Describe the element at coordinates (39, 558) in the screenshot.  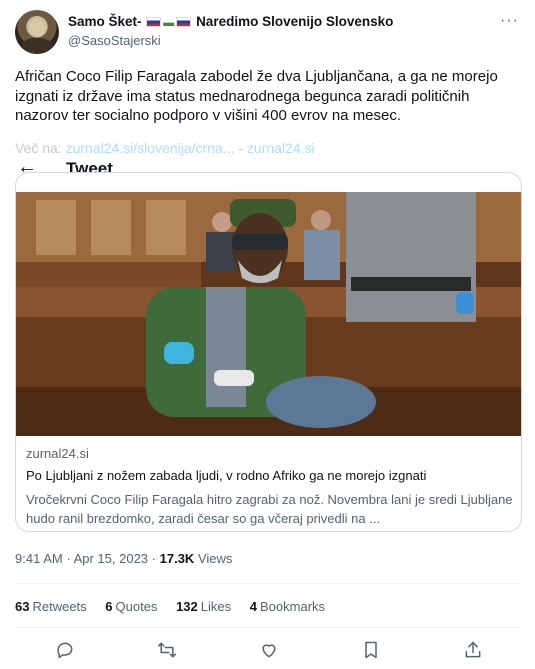
I see `tweet-time: 9:41 AM` at that location.